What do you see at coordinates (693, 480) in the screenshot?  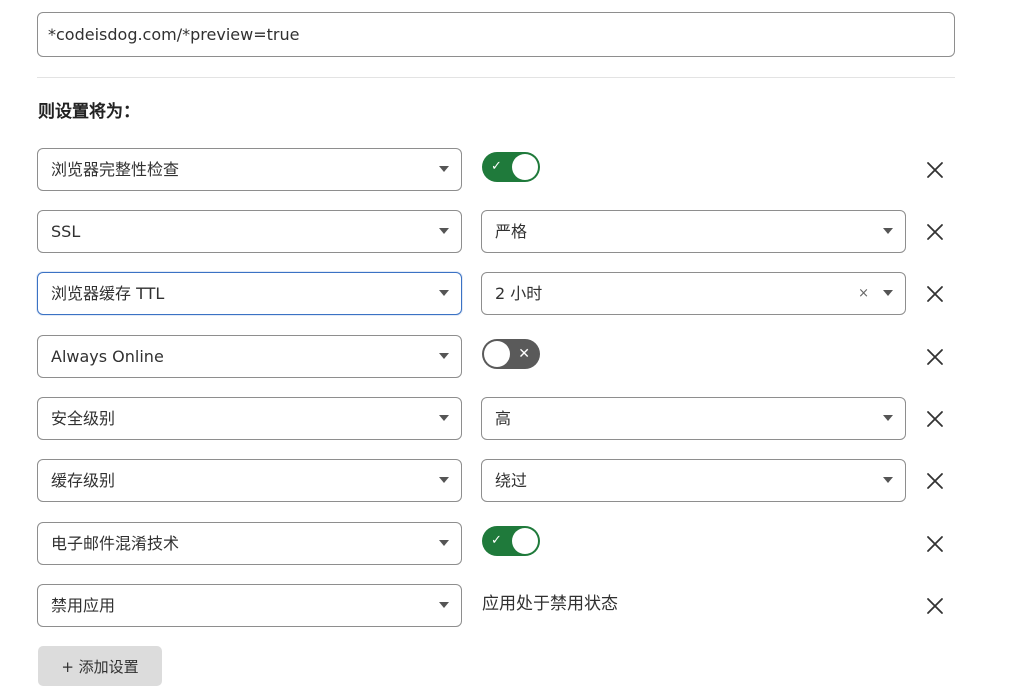 I see `value-select: 绕过` at bounding box center [693, 480].